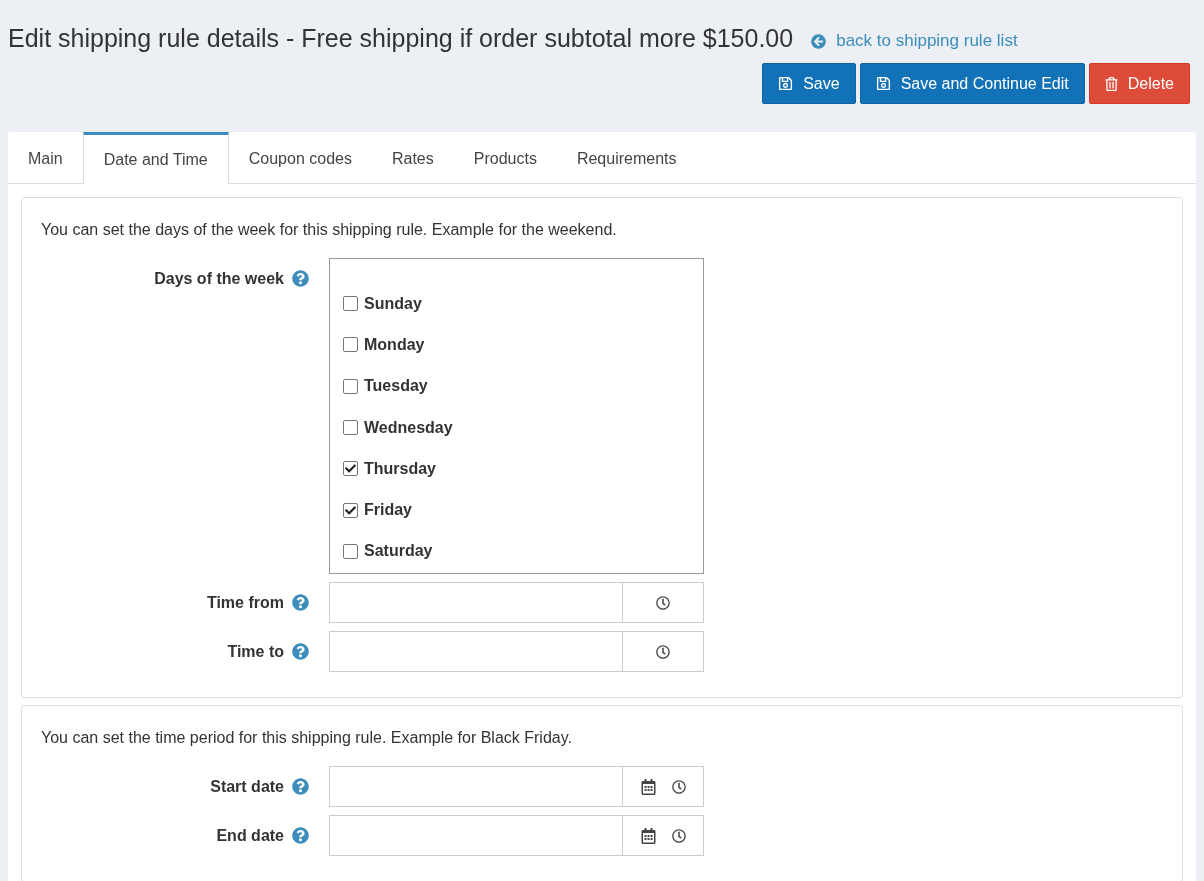 The height and width of the screenshot is (881, 1204). What do you see at coordinates (412, 157) in the screenshot?
I see `tab: Rates` at bounding box center [412, 157].